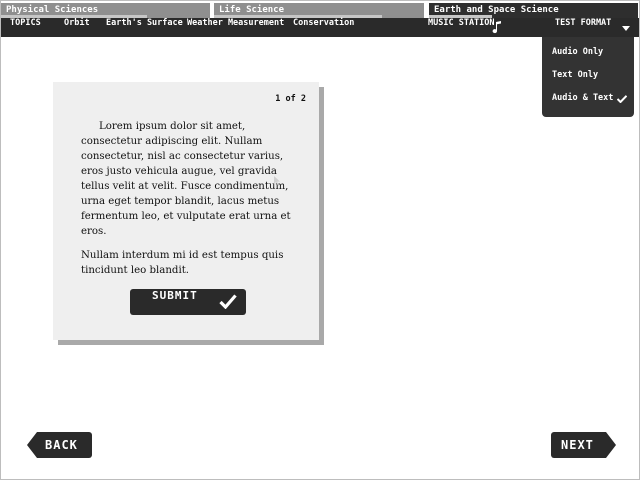 The image size is (640, 480). What do you see at coordinates (461, 23) in the screenshot?
I see `music-station-button: MUSIC STATION` at bounding box center [461, 23].